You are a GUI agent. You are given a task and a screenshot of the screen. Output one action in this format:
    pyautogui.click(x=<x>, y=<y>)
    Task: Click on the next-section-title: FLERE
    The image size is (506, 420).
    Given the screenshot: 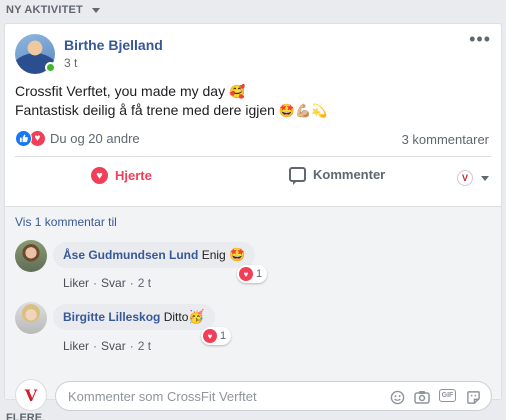 What is the action you would take?
    pyautogui.click(x=24, y=416)
    